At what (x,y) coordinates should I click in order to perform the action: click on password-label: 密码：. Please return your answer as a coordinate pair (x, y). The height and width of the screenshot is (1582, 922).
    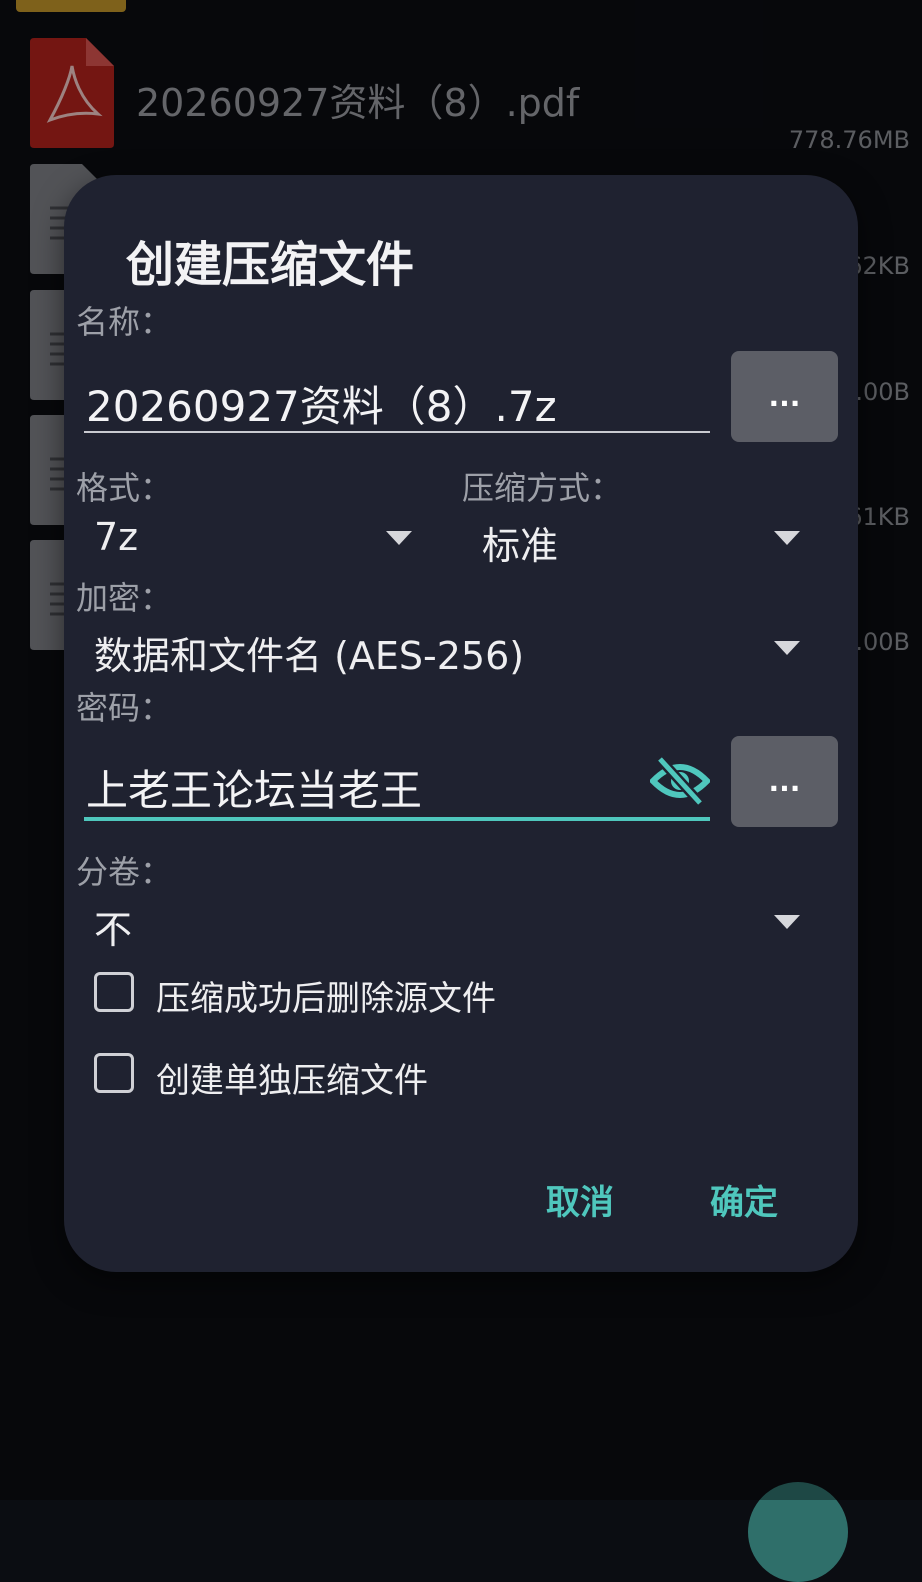
    Looking at the image, I should click on (124, 708).